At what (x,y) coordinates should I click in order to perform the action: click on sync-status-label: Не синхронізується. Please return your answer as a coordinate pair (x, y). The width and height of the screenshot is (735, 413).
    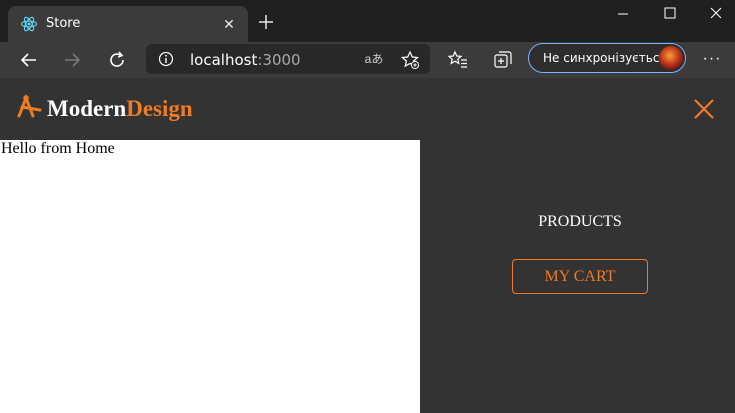
    Looking at the image, I should click on (605, 58).